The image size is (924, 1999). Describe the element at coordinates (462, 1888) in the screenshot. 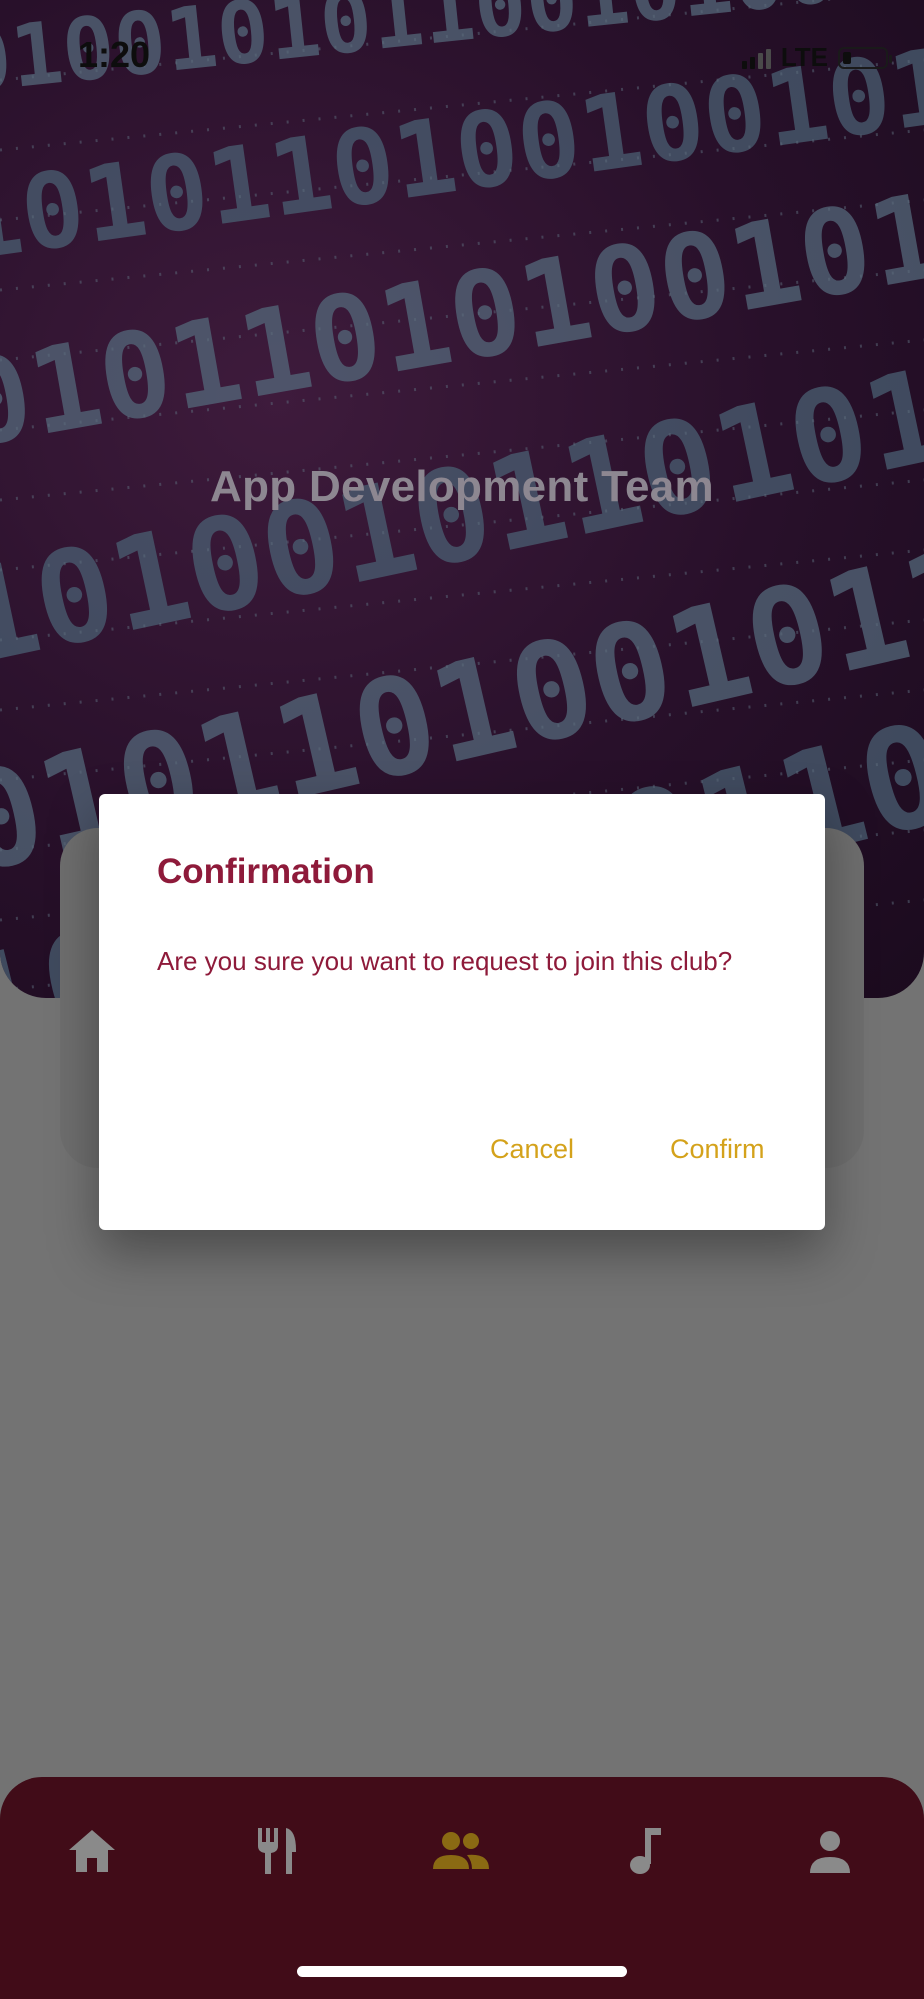

I see `bottom-navigation` at that location.